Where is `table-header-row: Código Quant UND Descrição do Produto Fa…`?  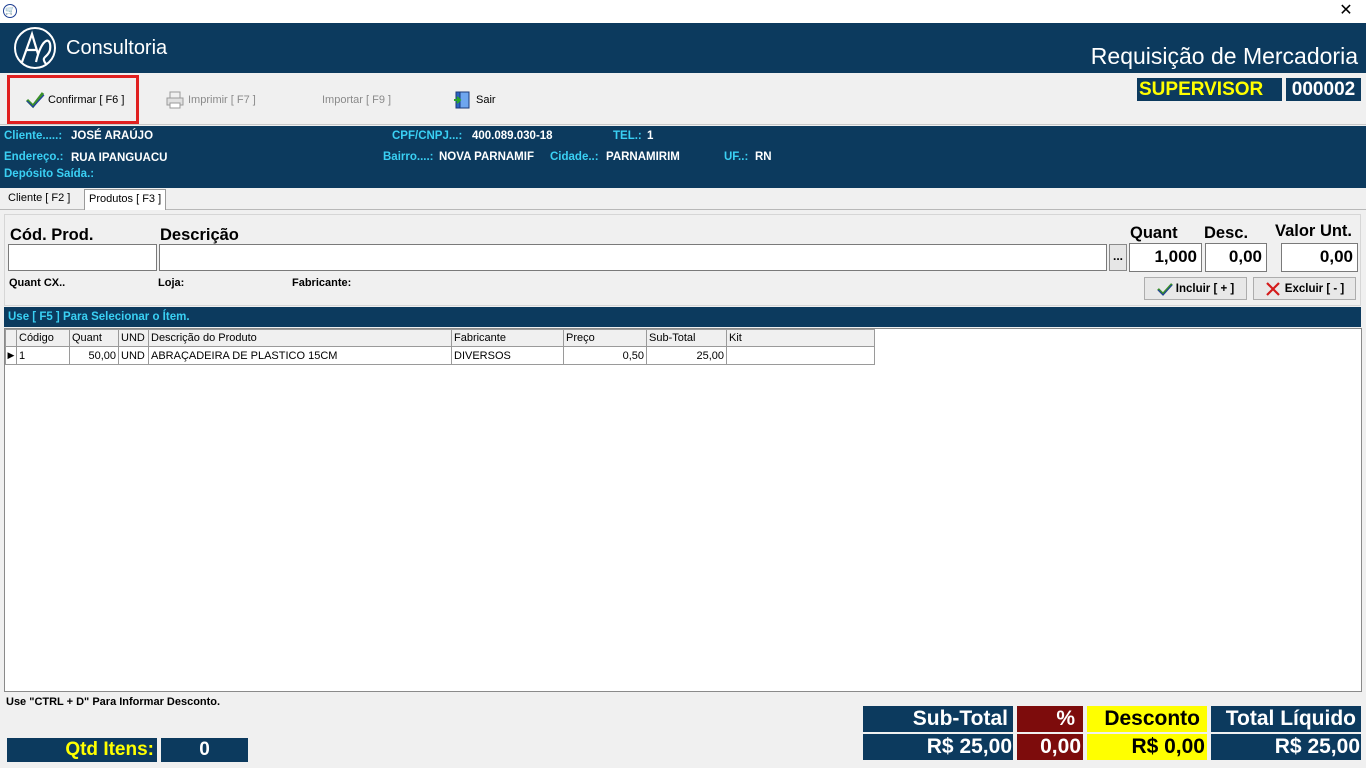
table-header-row: Código Quant UND Descrição do Produto Fa… is located at coordinates (440, 338).